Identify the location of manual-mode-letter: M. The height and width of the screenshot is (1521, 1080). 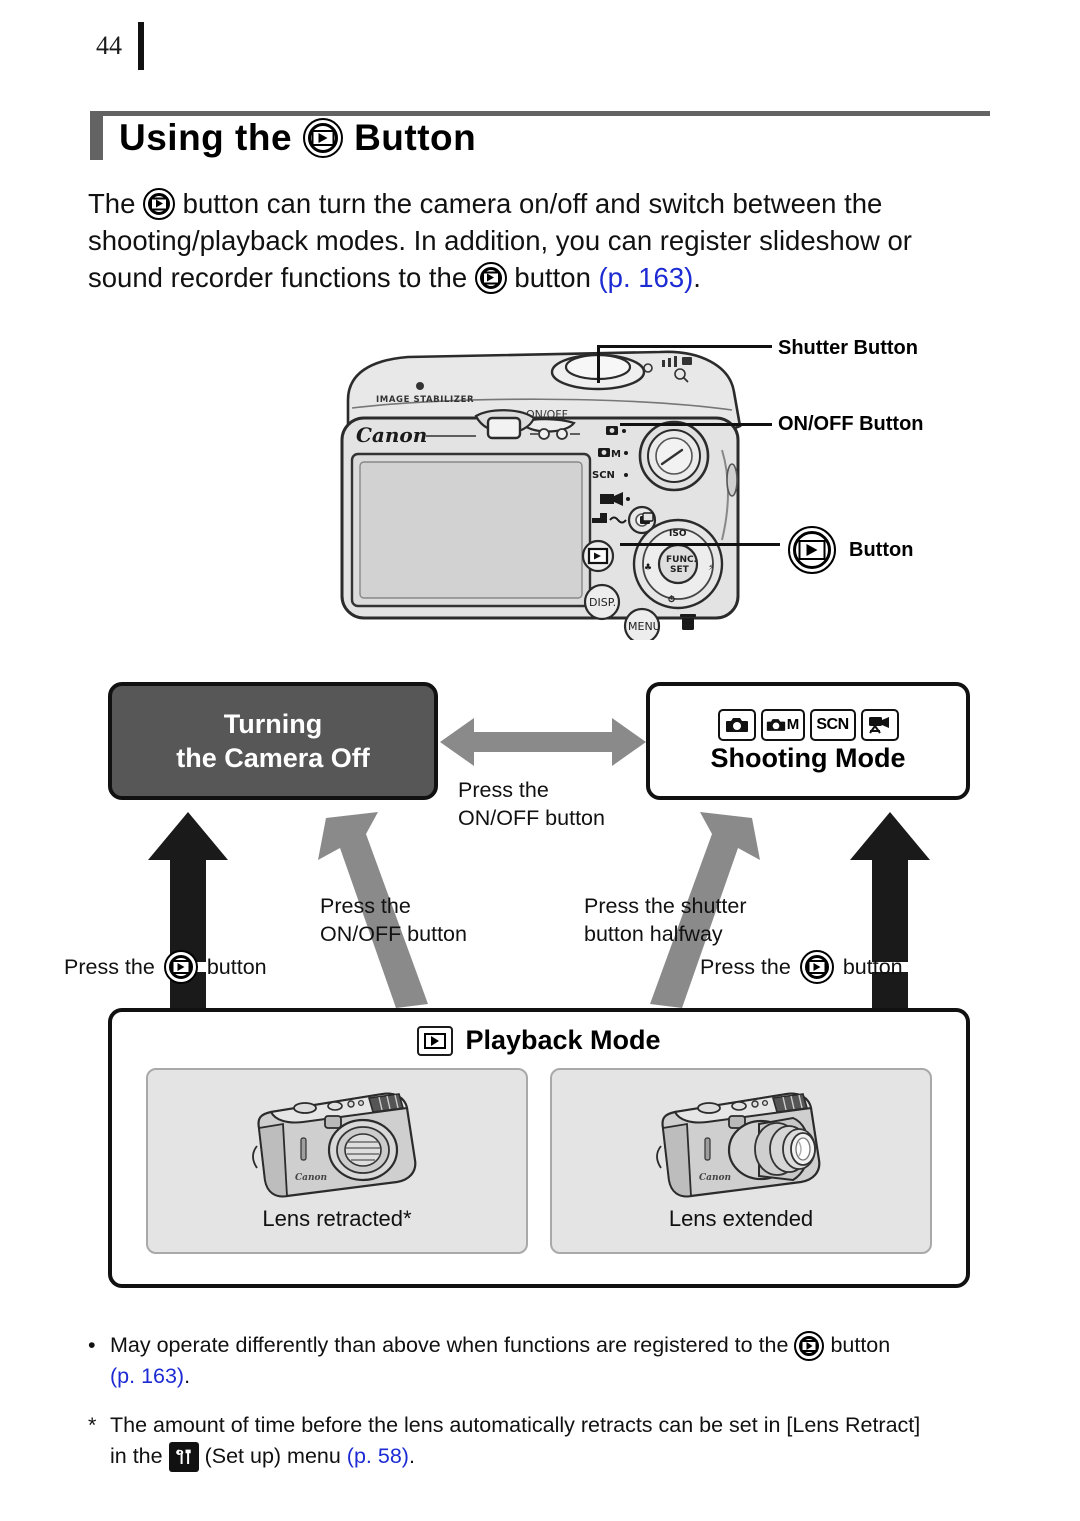
(793, 724).